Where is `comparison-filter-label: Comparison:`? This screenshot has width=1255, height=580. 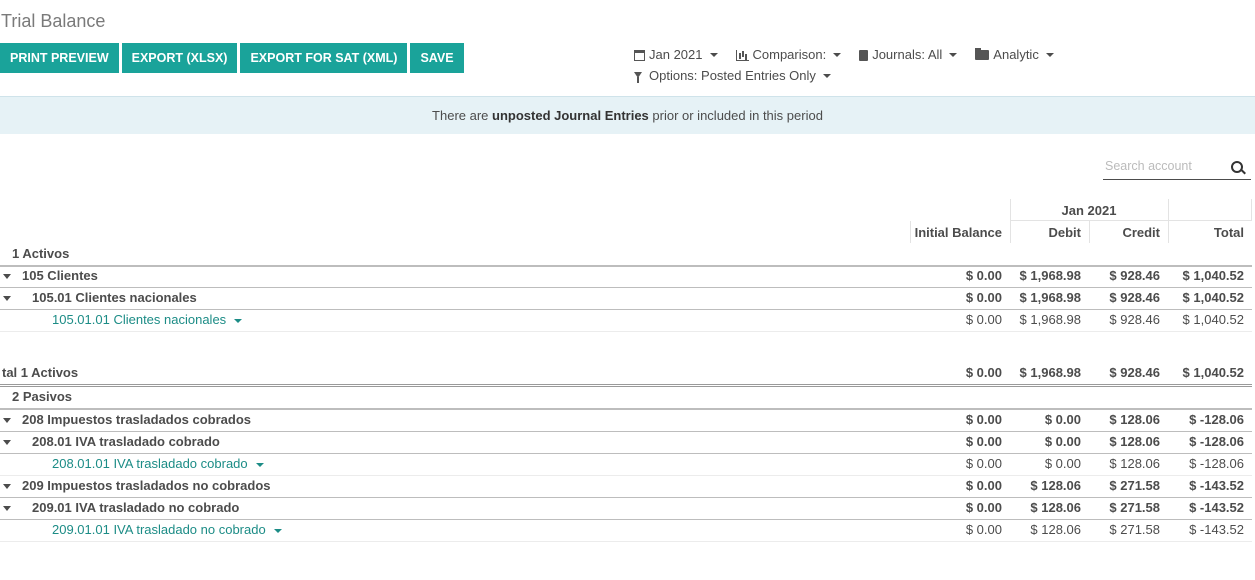
comparison-filter-label: Comparison: is located at coordinates (789, 54).